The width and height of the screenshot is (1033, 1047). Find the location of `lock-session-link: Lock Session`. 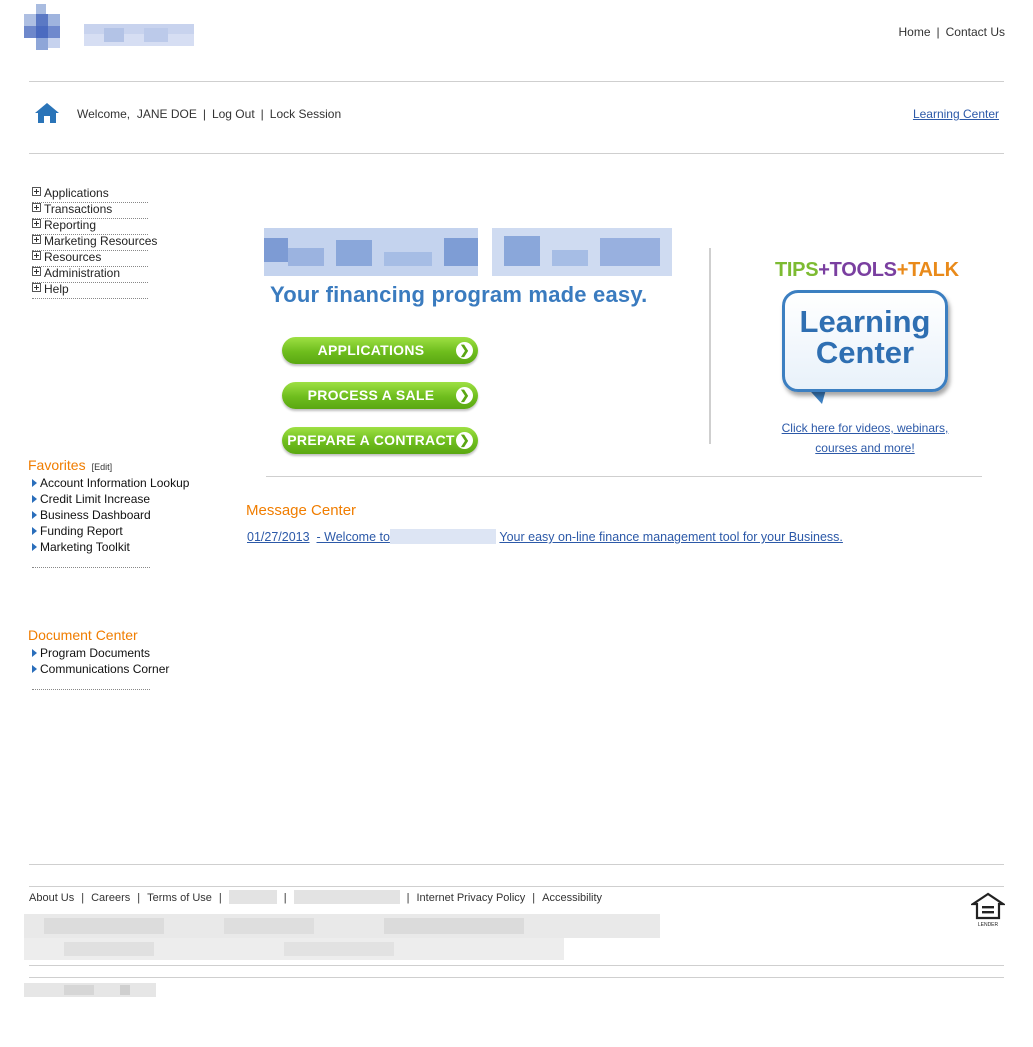

lock-session-link: Lock Session is located at coordinates (305, 114).